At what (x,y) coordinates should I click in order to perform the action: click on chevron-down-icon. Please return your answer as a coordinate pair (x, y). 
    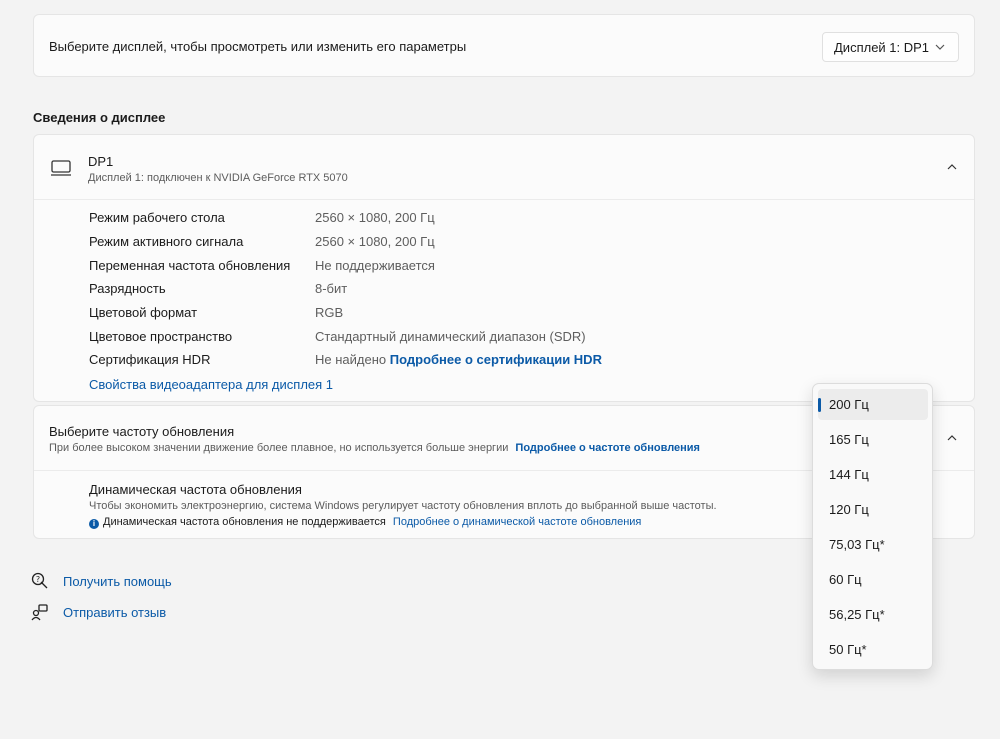
    Looking at the image, I should click on (940, 47).